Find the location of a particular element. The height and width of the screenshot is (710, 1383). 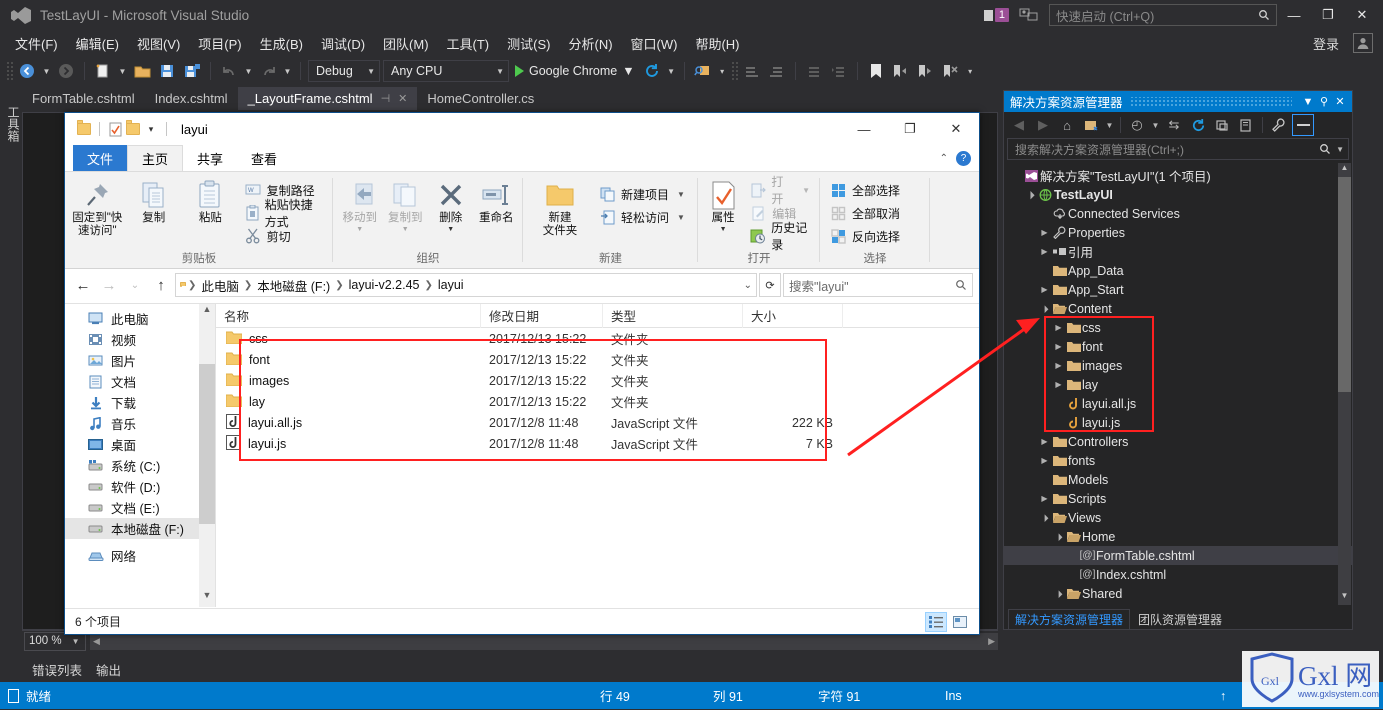

pin-panel-icon: ⚲ is located at coordinates (1324, 101).